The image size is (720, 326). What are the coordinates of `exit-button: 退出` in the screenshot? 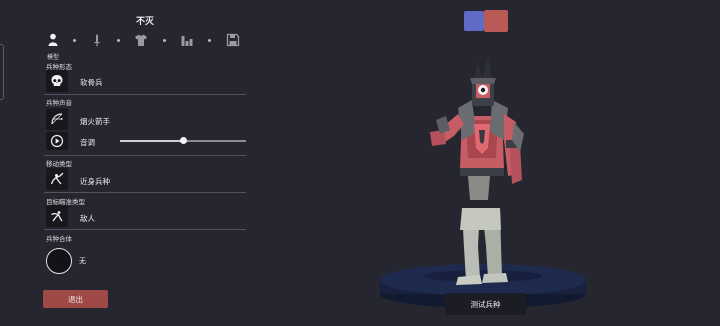 It's located at (75, 299).